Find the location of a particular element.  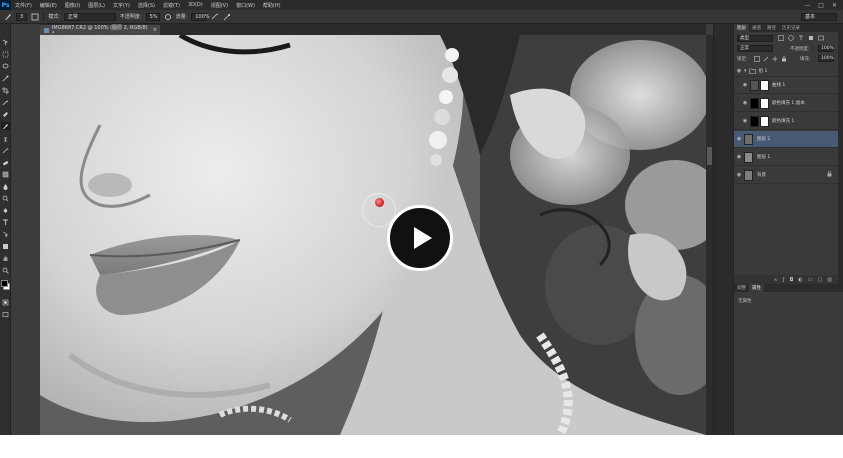

tab-channels: 通道 is located at coordinates (756, 28).